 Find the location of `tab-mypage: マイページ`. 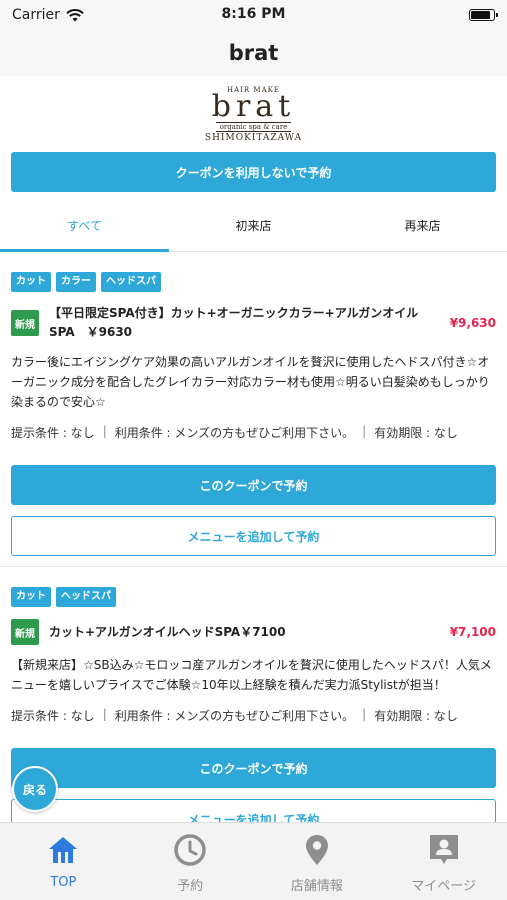

tab-mypage: マイページ is located at coordinates (443, 861).